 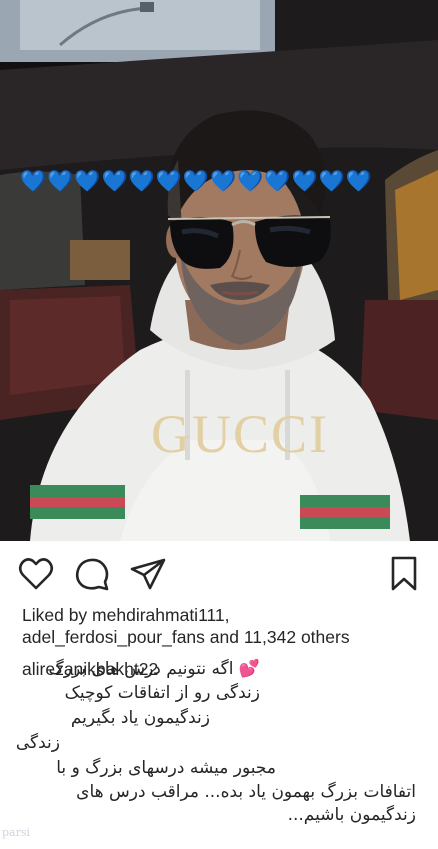 What do you see at coordinates (160, 615) in the screenshot?
I see `liked-user-link: mehdirahmati111,` at bounding box center [160, 615].